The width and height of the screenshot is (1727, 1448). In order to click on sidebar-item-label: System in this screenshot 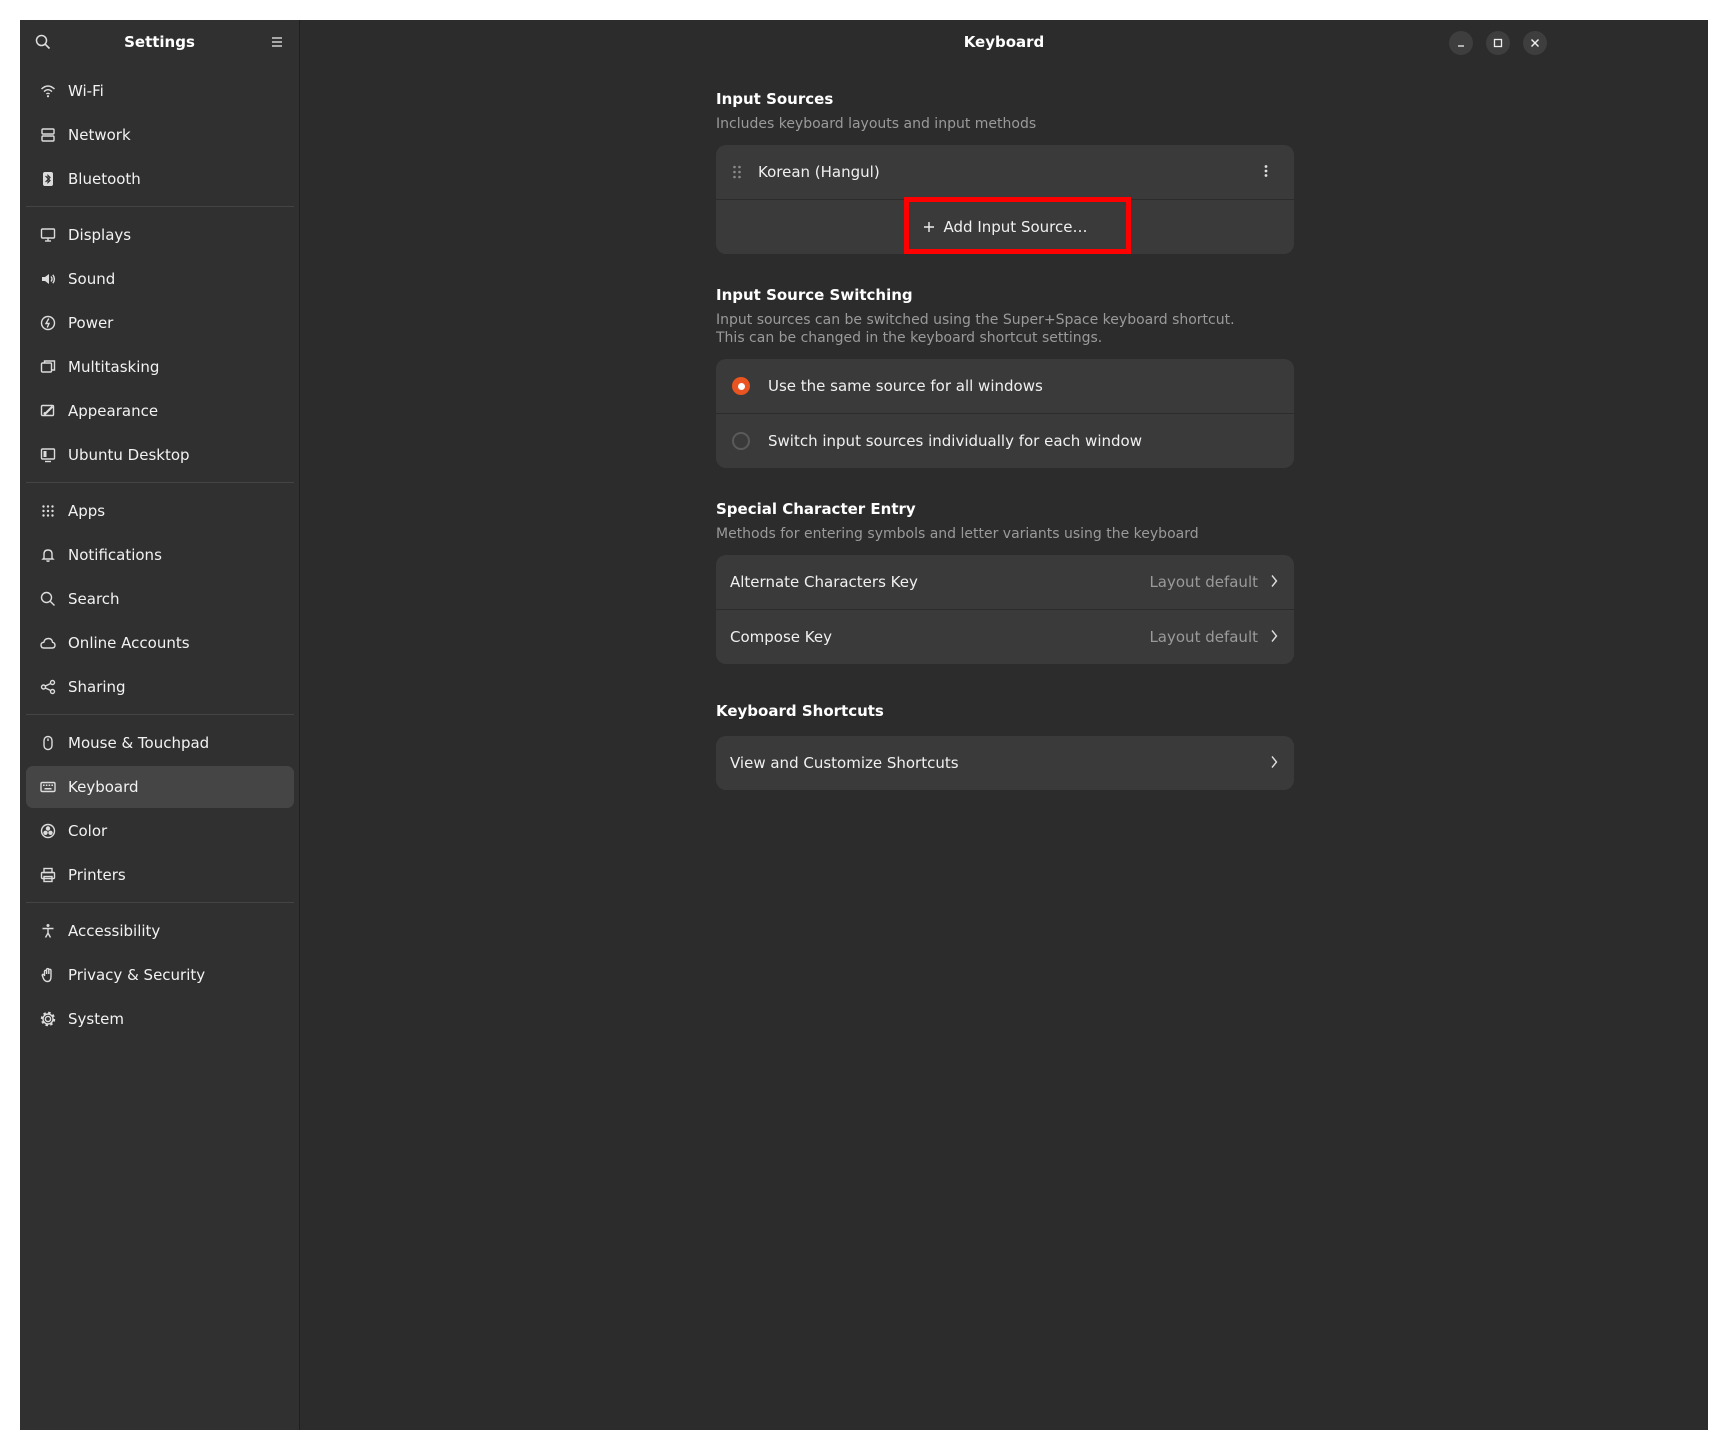, I will do `click(96, 1019)`.